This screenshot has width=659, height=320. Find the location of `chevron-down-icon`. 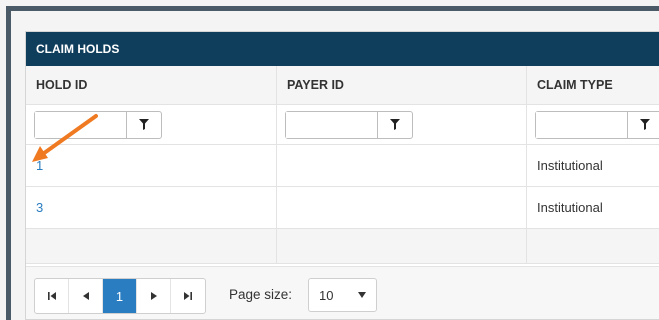

chevron-down-icon is located at coordinates (362, 295).